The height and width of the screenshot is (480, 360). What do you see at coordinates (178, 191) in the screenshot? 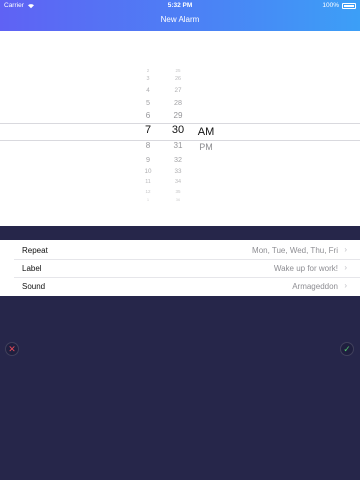
I see `picker-option: 35` at bounding box center [178, 191].